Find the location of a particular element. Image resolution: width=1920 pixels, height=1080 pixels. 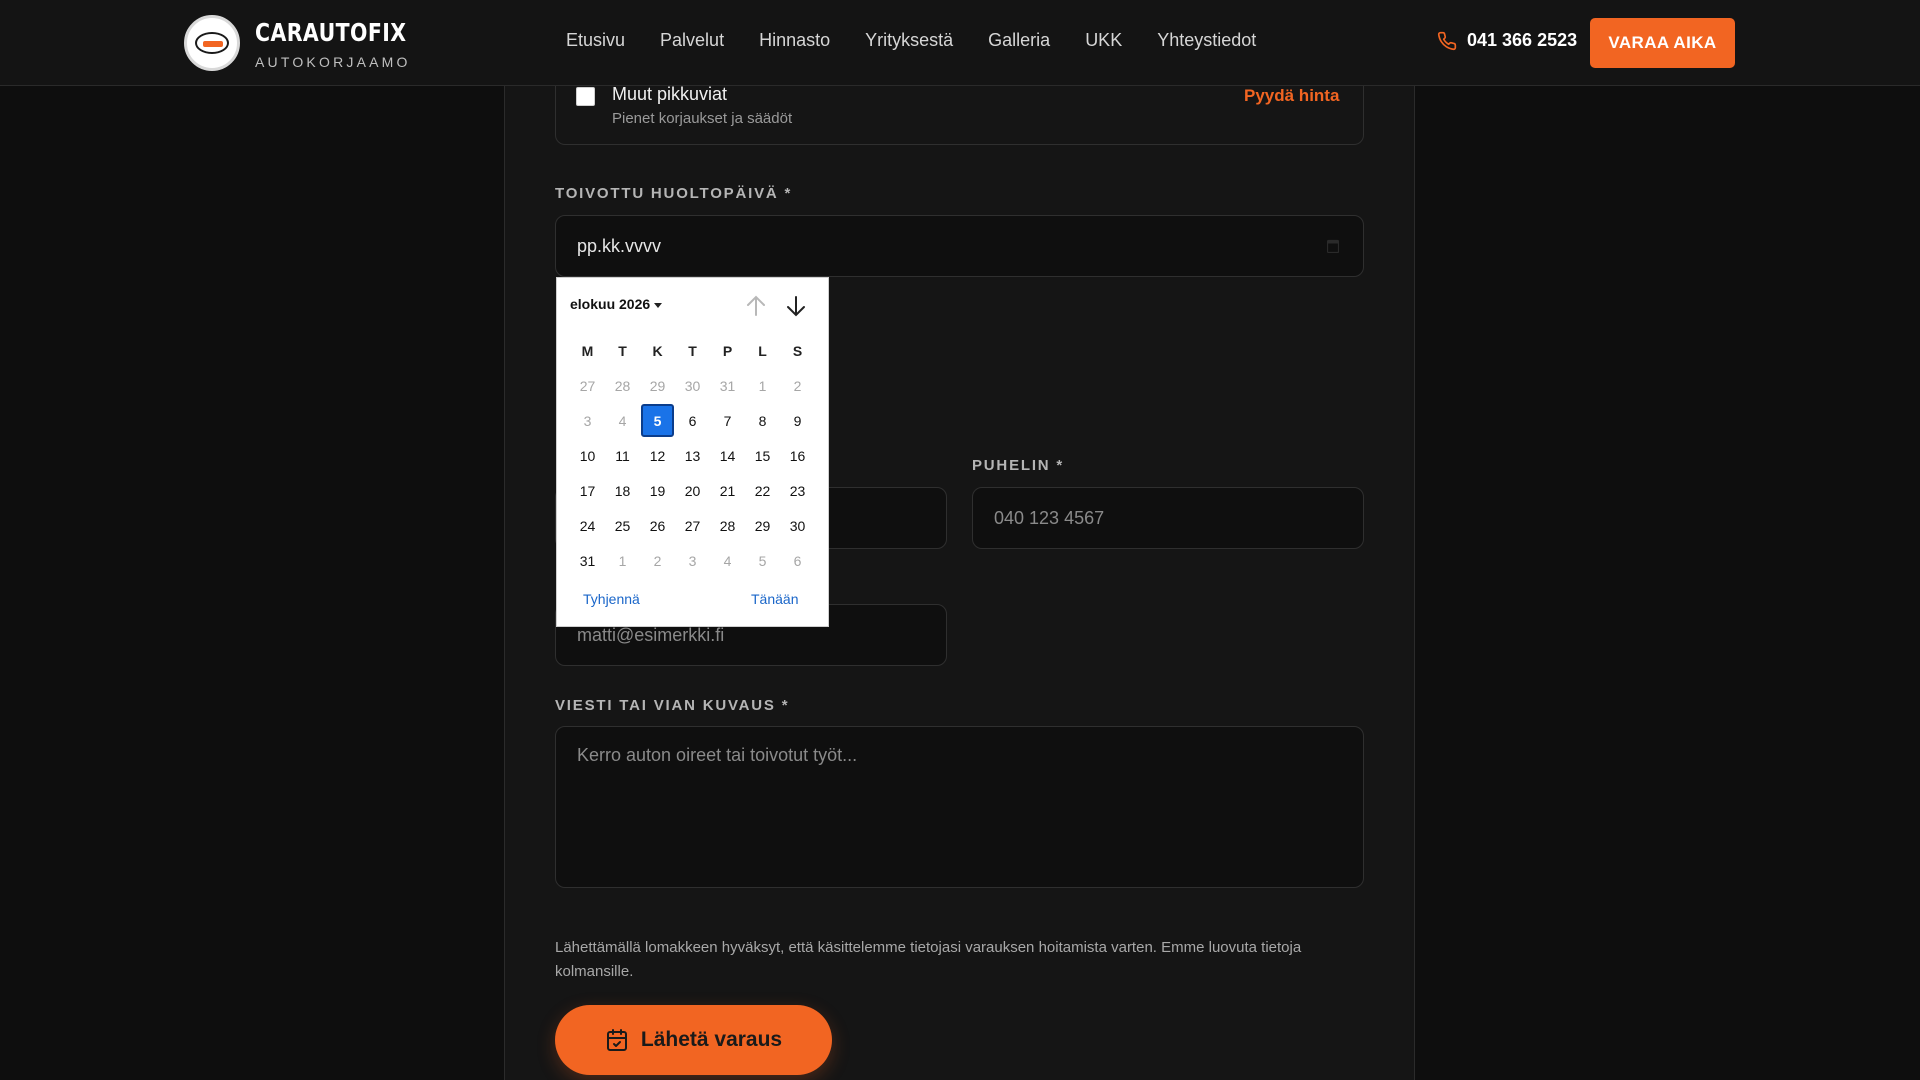

calendar-day: 19 is located at coordinates (657, 490).